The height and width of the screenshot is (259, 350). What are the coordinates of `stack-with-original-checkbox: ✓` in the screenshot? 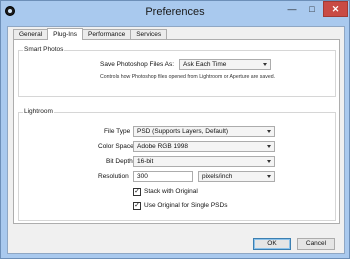 It's located at (137, 192).